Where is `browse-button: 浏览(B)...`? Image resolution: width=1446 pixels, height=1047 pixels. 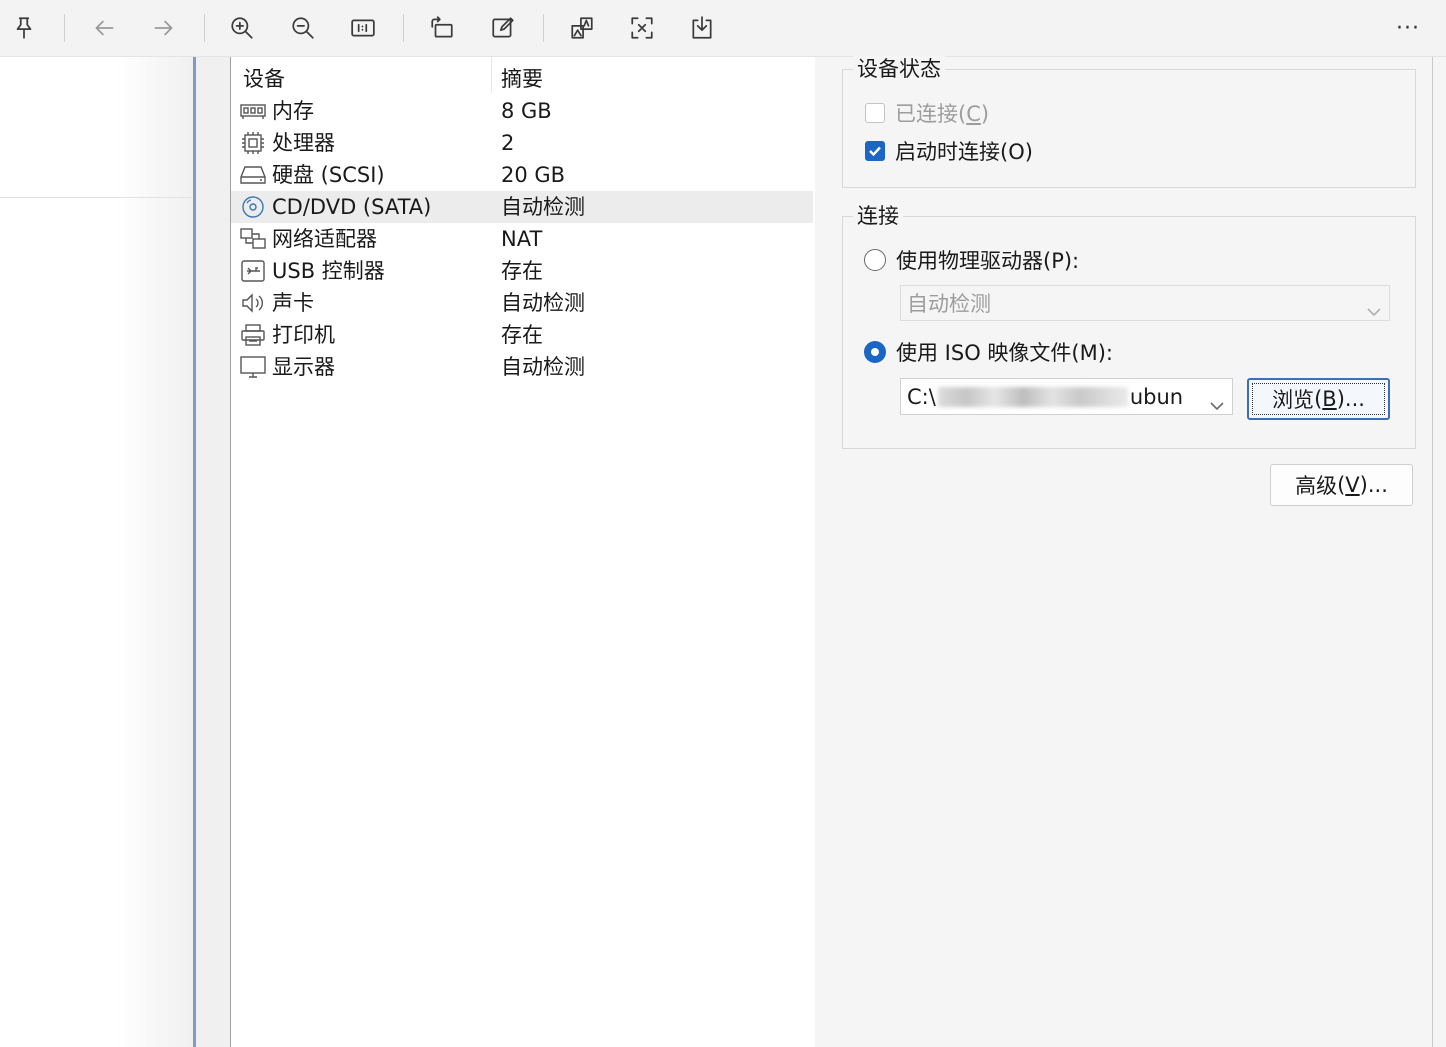
browse-button: 浏览(B)... is located at coordinates (1318, 399).